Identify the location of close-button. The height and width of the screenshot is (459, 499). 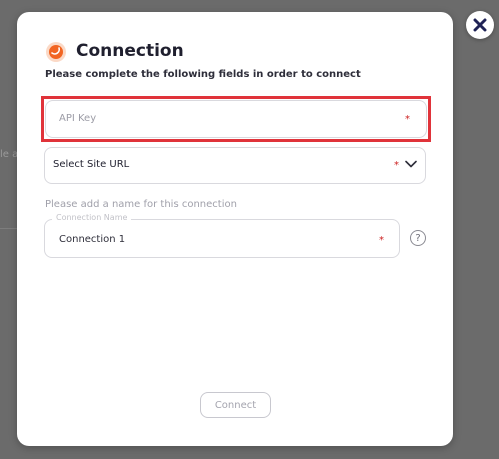
(480, 25).